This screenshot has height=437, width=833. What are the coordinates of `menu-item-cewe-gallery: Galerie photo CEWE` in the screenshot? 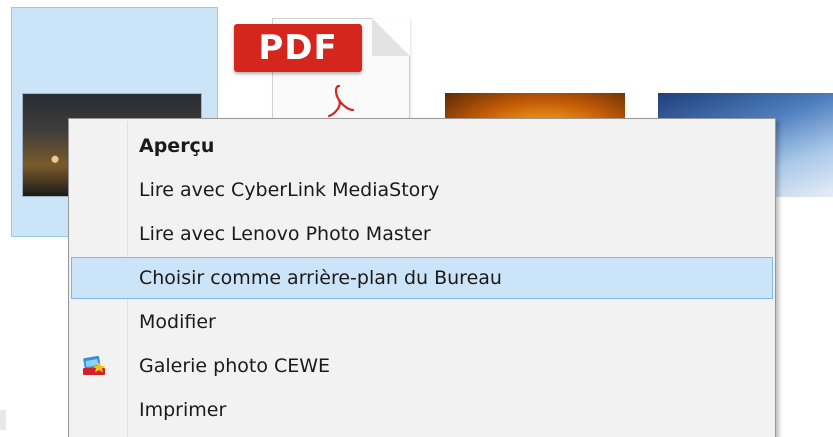 It's located at (422, 366).